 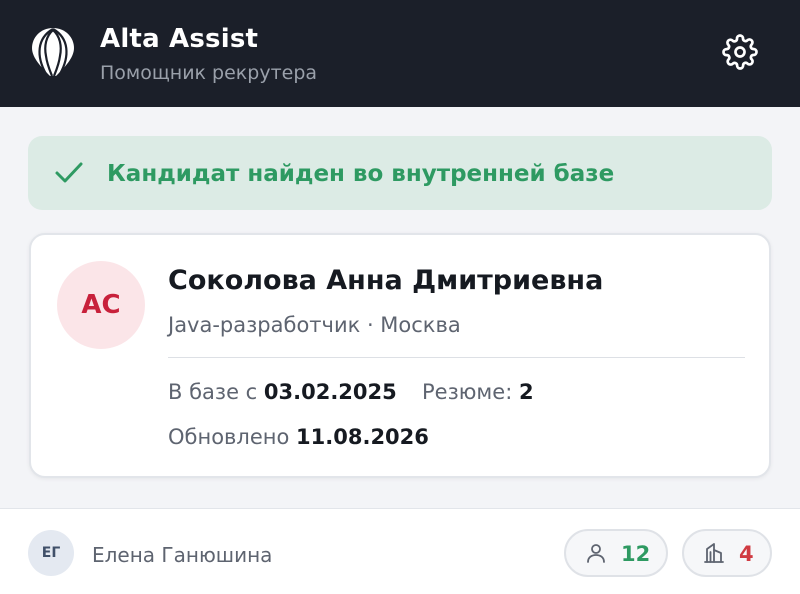 What do you see at coordinates (386, 280) in the screenshot?
I see `candidate-name: Соколова Анна Дмитриевна` at bounding box center [386, 280].